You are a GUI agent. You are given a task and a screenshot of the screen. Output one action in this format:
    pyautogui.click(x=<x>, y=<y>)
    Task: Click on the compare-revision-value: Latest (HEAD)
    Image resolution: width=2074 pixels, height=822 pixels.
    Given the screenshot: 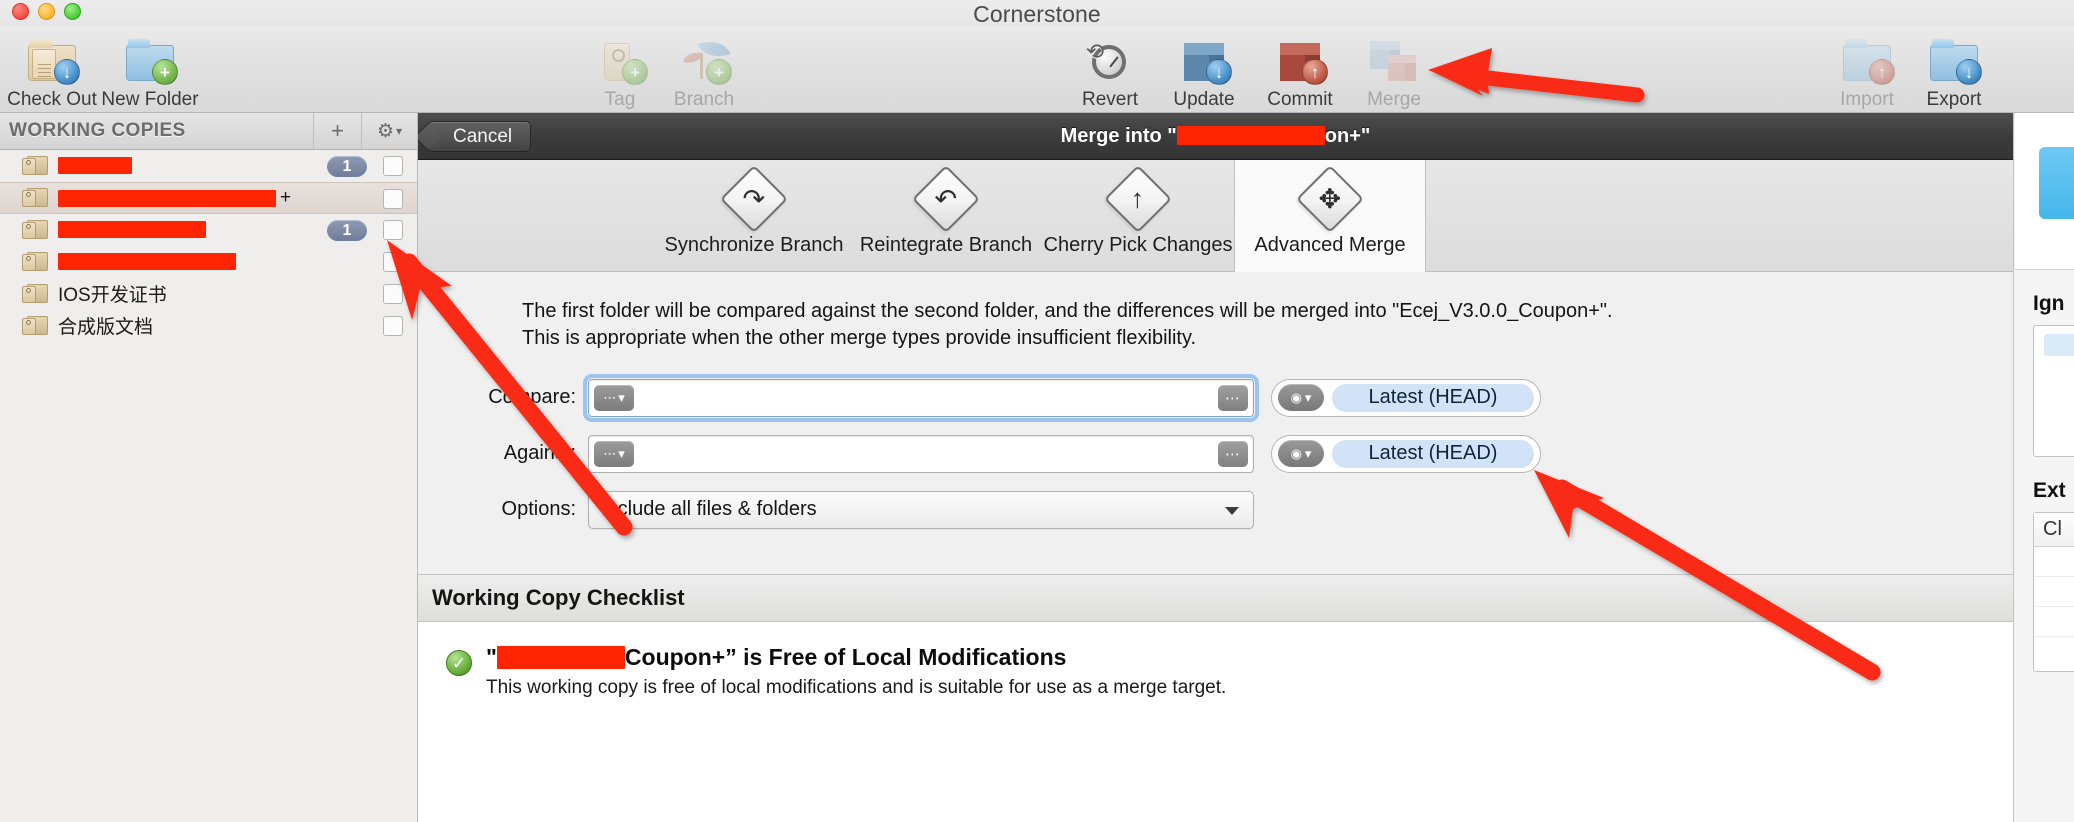 What is the action you would take?
    pyautogui.click(x=1433, y=397)
    